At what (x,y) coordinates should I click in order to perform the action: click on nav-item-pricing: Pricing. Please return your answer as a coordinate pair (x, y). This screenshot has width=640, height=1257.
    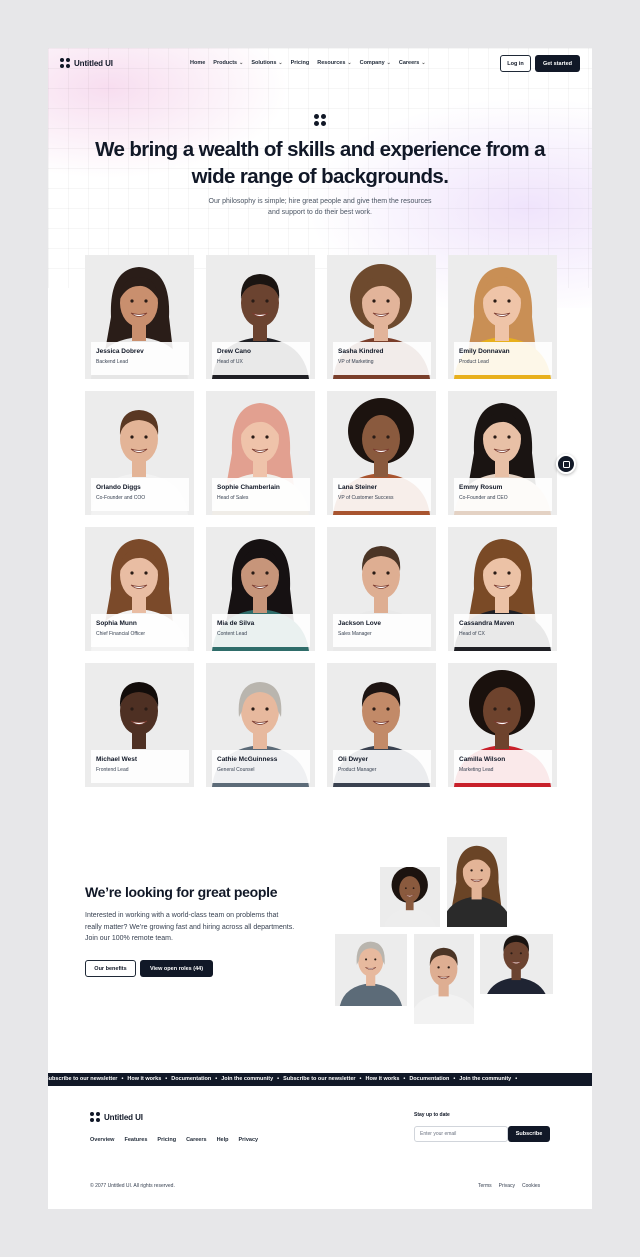
    Looking at the image, I should click on (300, 63).